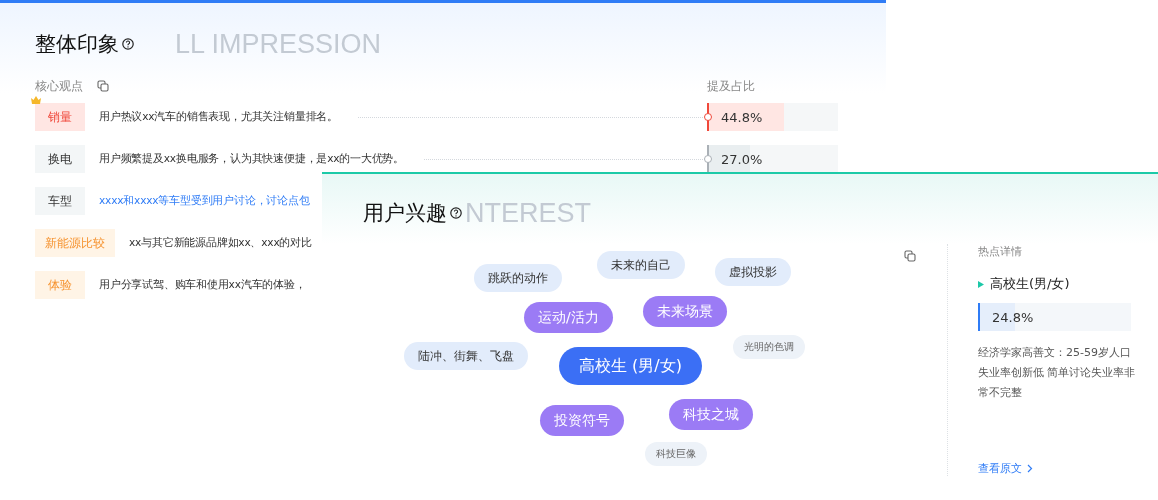 The height and width of the screenshot is (500, 1158). Describe the element at coordinates (582, 420) in the screenshot. I see `interest-bubble: 投资符号` at that location.